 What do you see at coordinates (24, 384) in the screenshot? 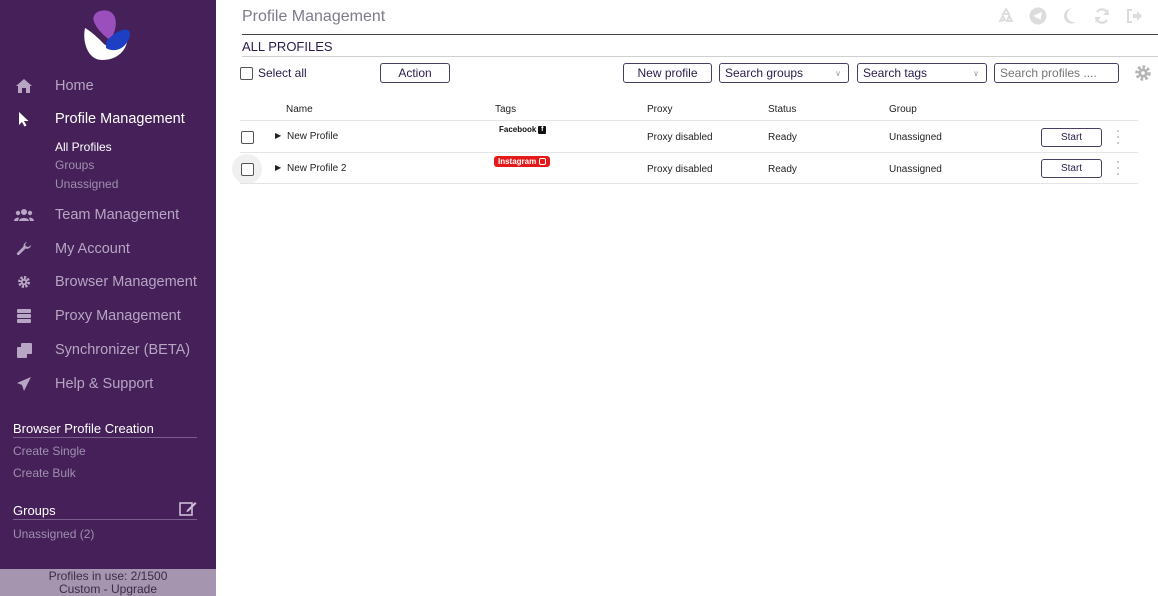
I see `paper-plane-icon` at bounding box center [24, 384].